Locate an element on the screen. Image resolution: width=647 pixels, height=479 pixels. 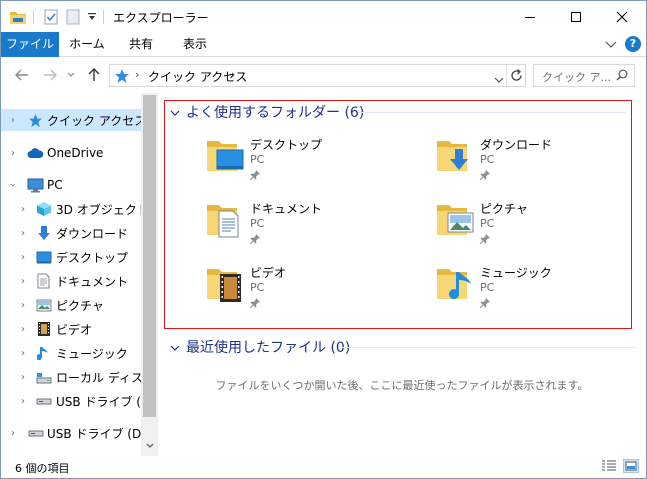
title-divider is located at coordinates (33, 17).